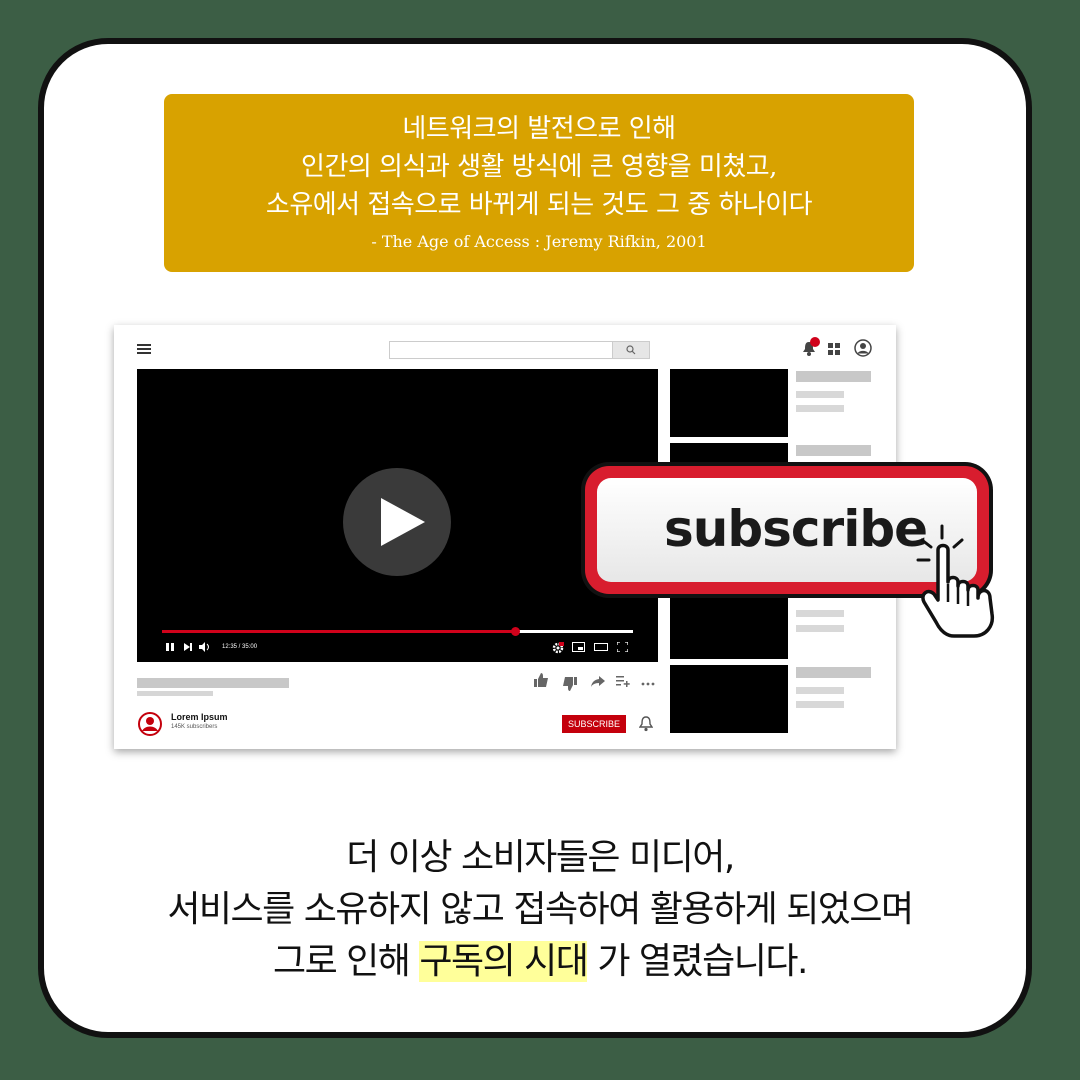 This screenshot has width=1080, height=1080. I want to click on pointing-hand-cursor-icon, so click(955, 581).